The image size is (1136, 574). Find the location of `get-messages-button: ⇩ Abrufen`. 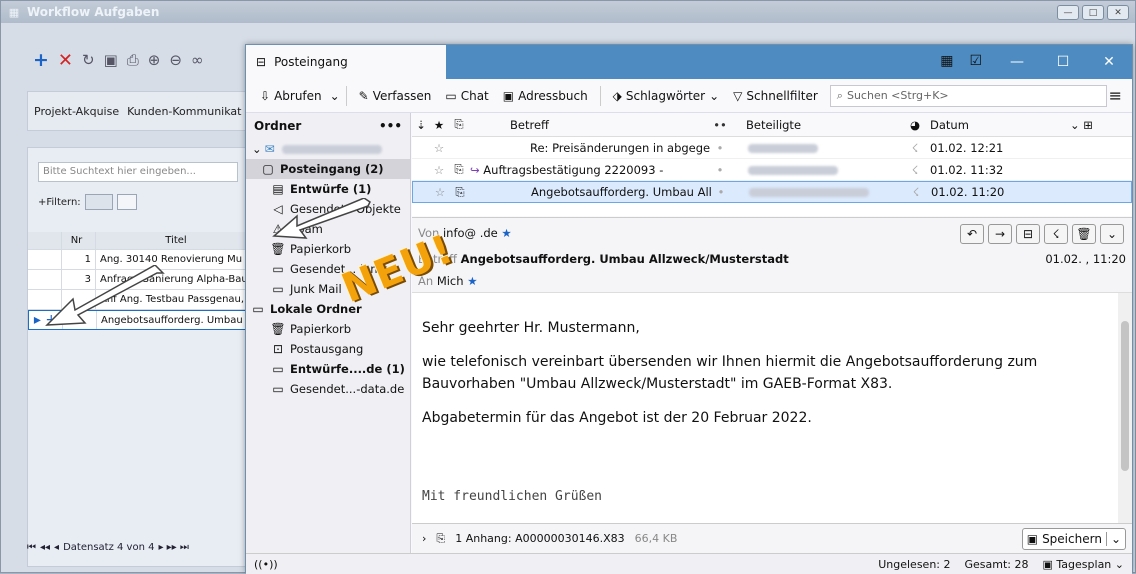

get-messages-button: ⇩ Abrufen is located at coordinates (291, 96).